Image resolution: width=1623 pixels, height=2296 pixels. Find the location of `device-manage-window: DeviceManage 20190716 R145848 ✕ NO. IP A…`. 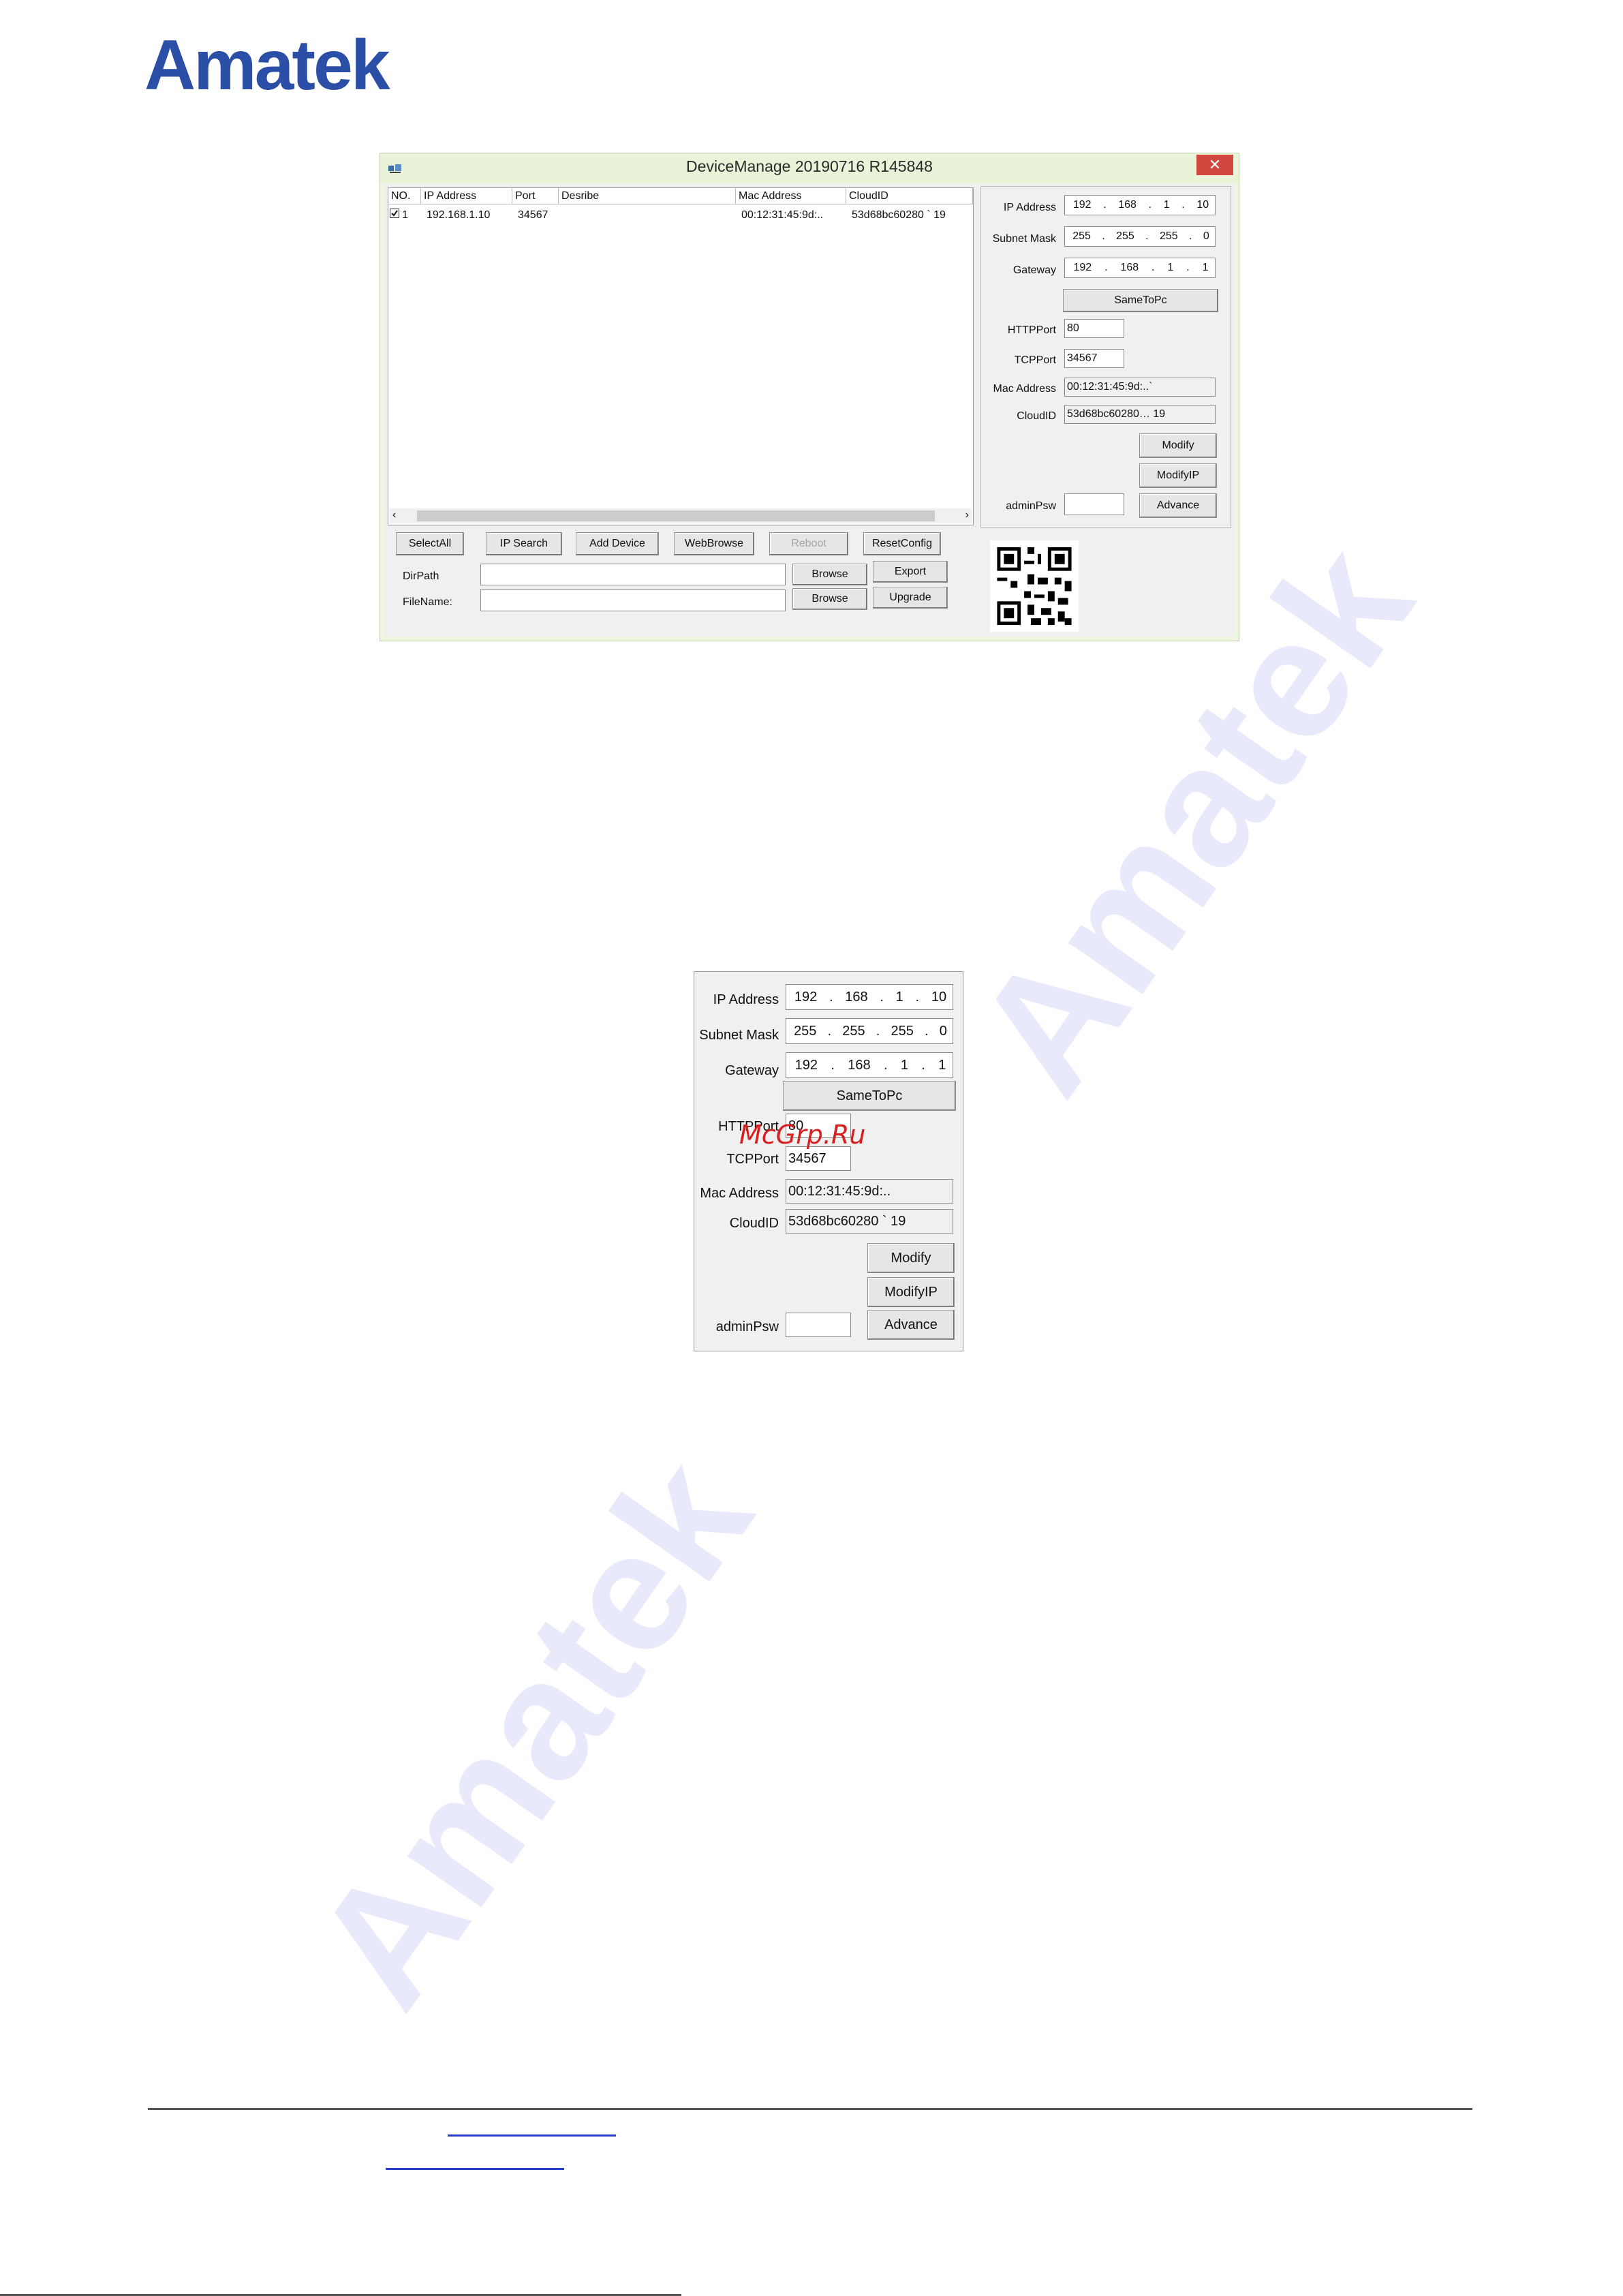

device-manage-window: DeviceManage 20190716 R145848 ✕ NO. IP A… is located at coordinates (809, 397).